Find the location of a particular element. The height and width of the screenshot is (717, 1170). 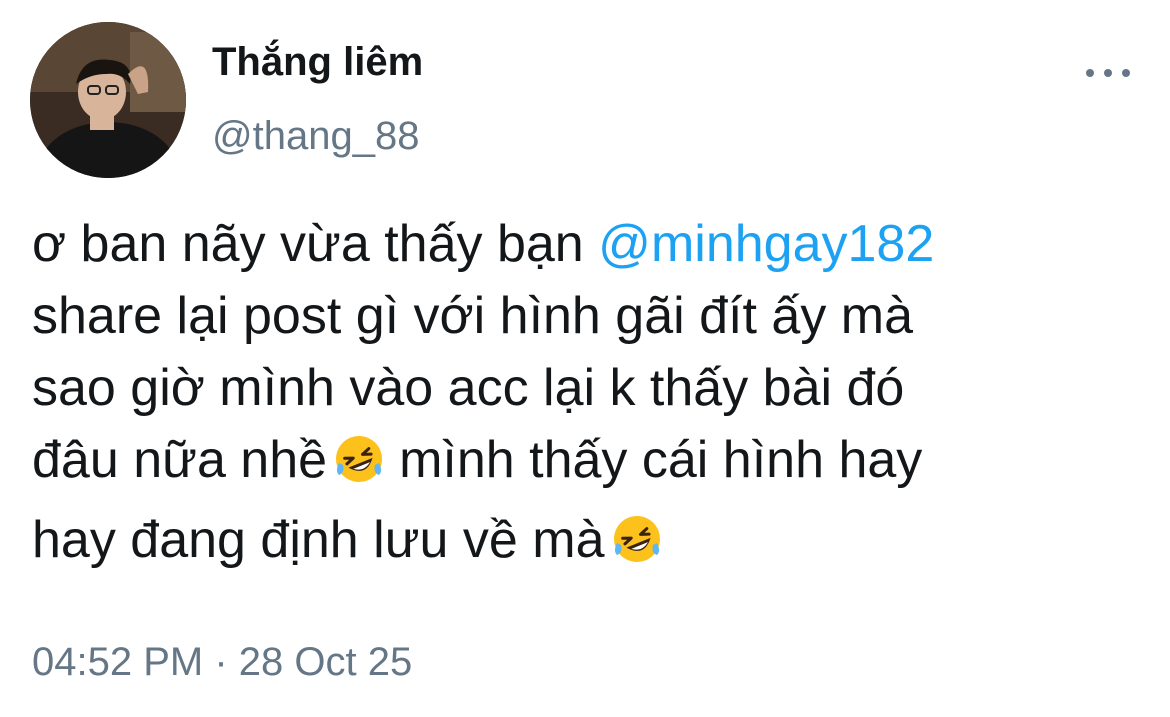

avatar-photo is located at coordinates (108, 100).